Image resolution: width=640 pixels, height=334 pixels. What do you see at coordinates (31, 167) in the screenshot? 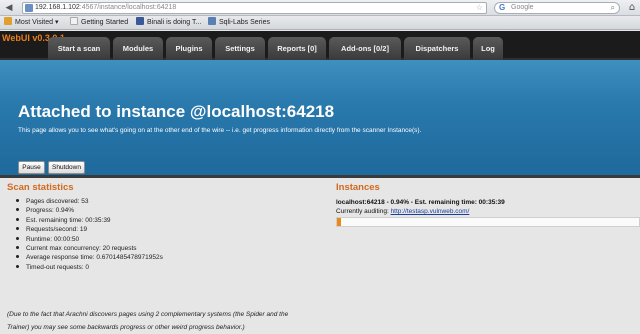
I see `pause-button: Pause` at bounding box center [31, 167].